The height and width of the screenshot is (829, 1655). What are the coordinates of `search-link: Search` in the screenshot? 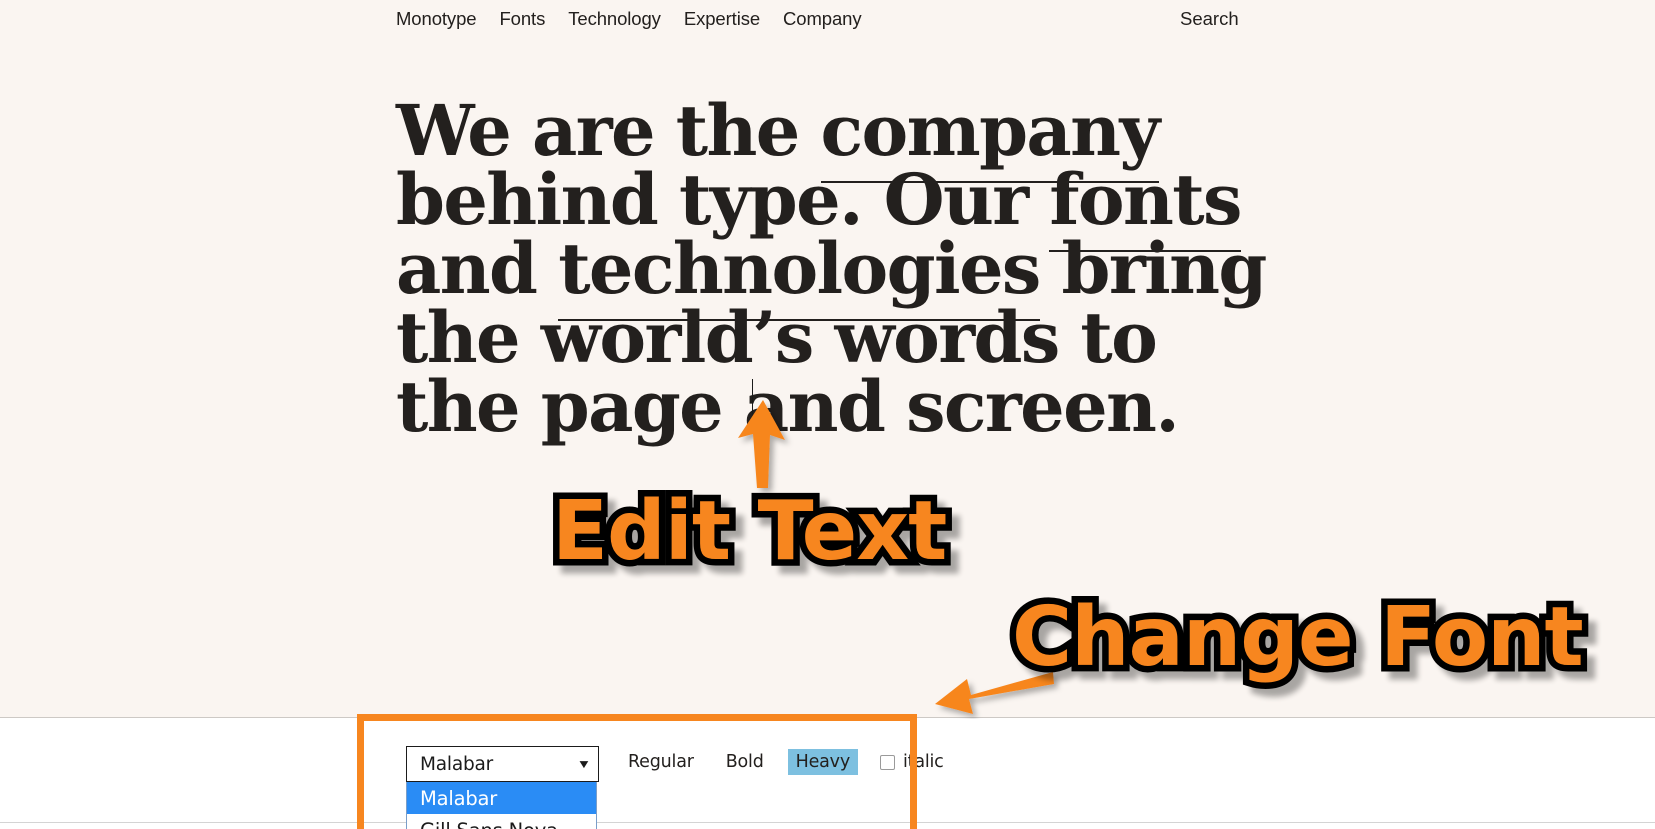 It's located at (1209, 19).